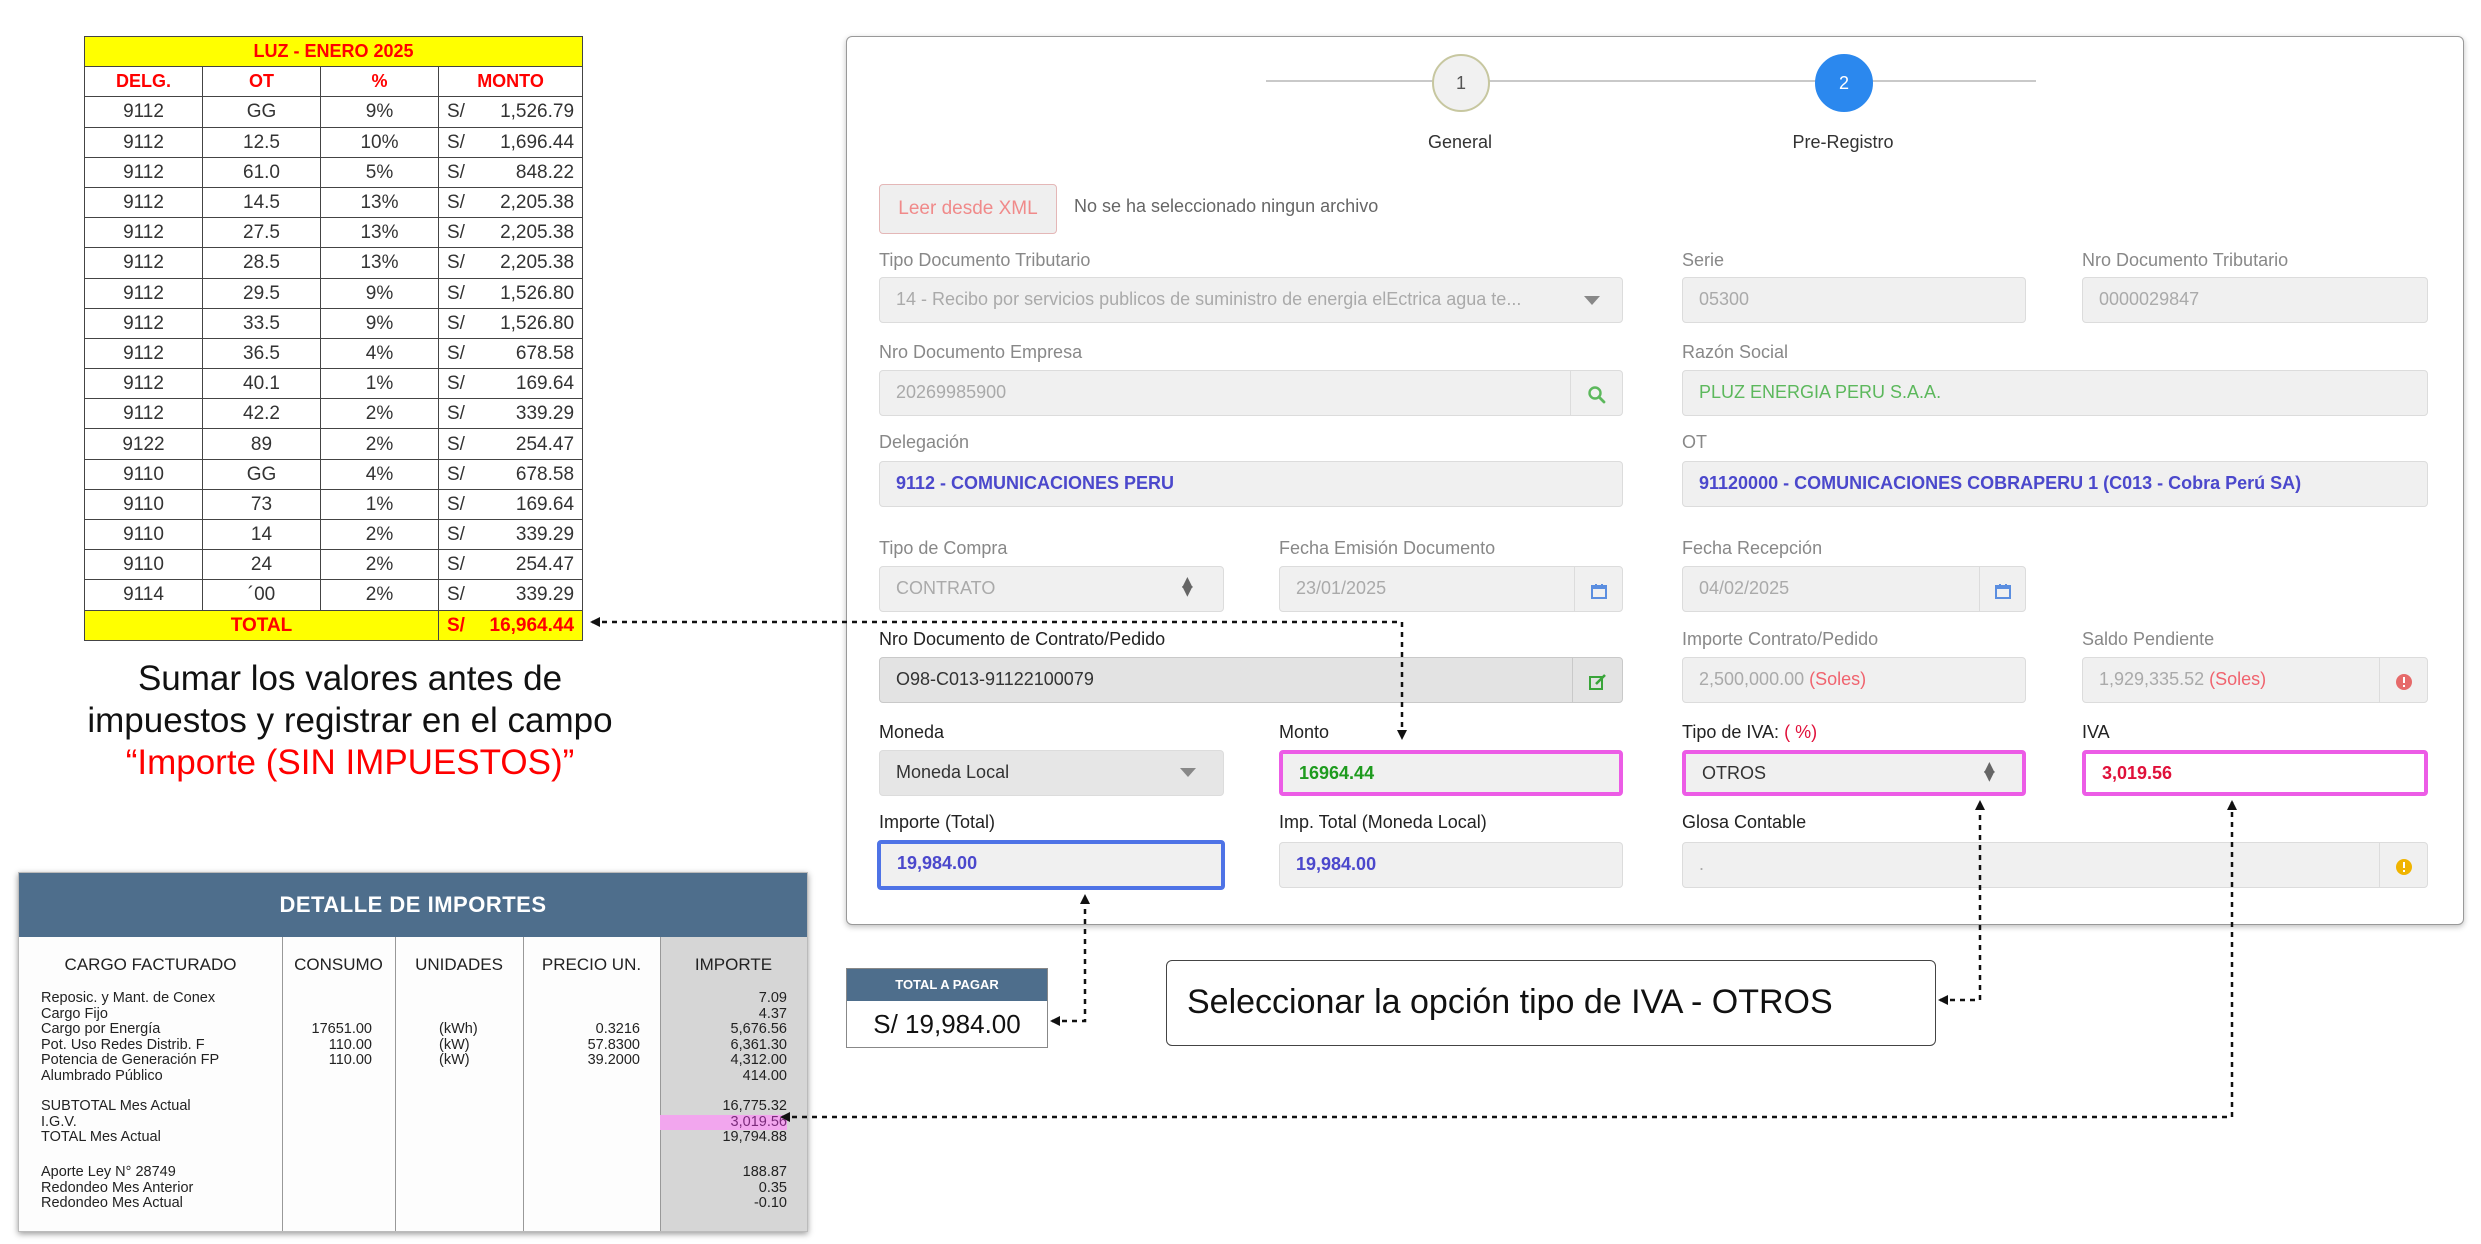 The image size is (2481, 1244). Describe the element at coordinates (1961, 902) in the screenshot. I see `arrow-callout-to-tipo-iva` at that location.